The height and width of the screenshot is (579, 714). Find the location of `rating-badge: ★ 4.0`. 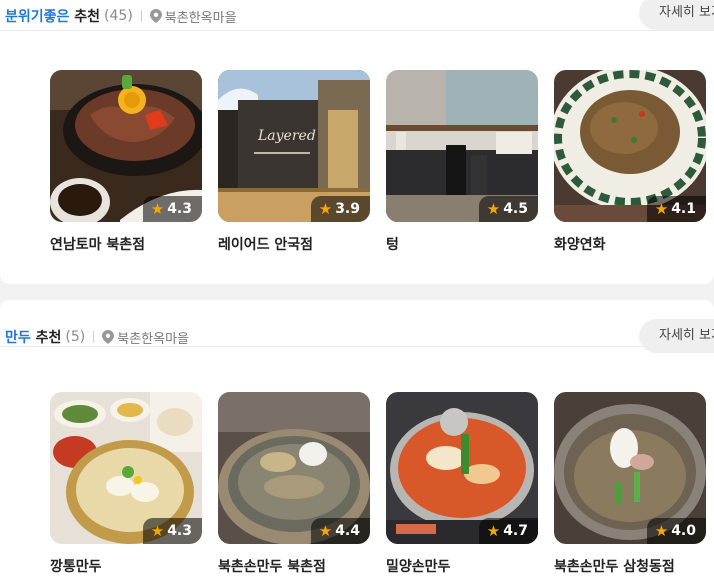

rating-badge: ★ 4.0 is located at coordinates (676, 531).